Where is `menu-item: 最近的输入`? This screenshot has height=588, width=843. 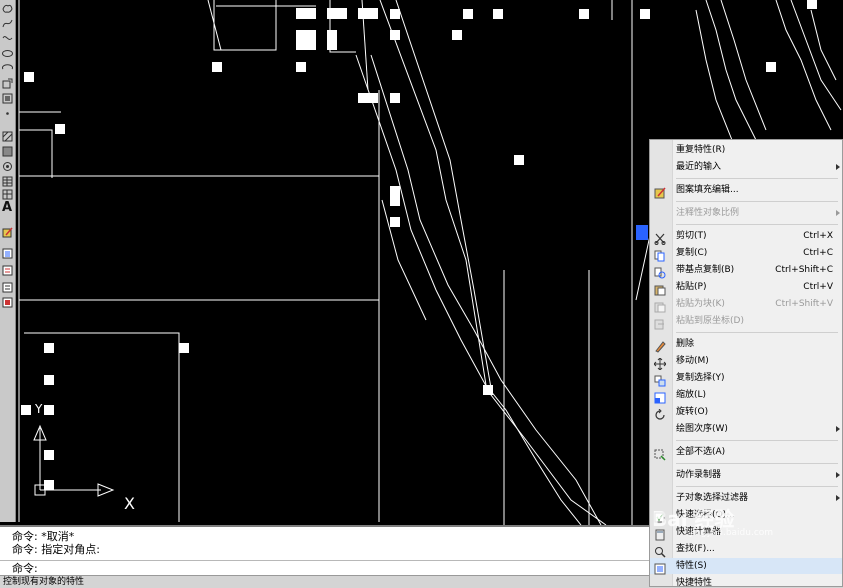 menu-item: 最近的输入 is located at coordinates (746, 167).